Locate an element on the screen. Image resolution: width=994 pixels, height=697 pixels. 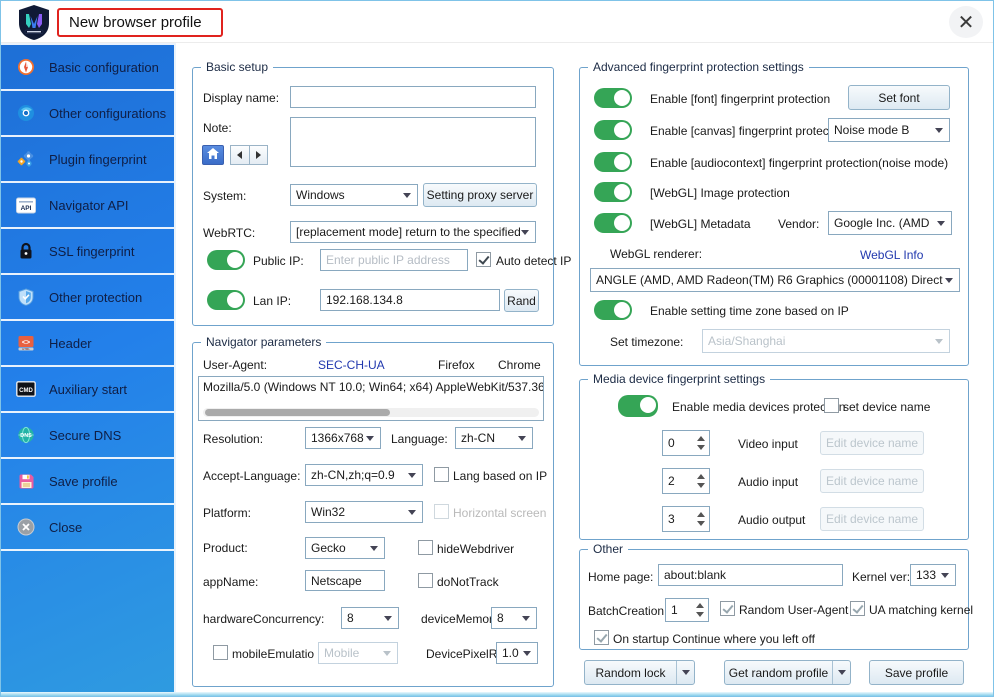
horizontal-scrollbar is located at coordinates (371, 412).